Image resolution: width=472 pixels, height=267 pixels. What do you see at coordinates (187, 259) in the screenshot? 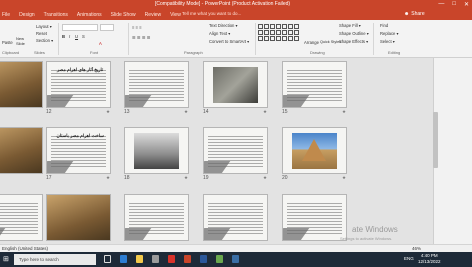
I see `powerpoint-icon` at bounding box center [187, 259].